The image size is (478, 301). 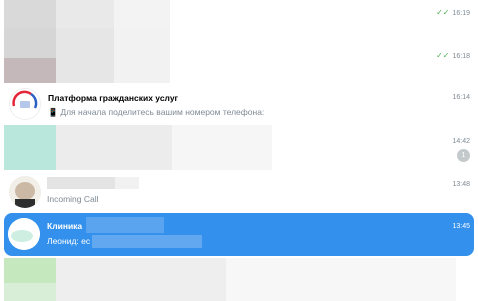 What do you see at coordinates (239, 191) in the screenshot?
I see `chat-list-item-call: 13:48 Incoming Call` at bounding box center [239, 191].